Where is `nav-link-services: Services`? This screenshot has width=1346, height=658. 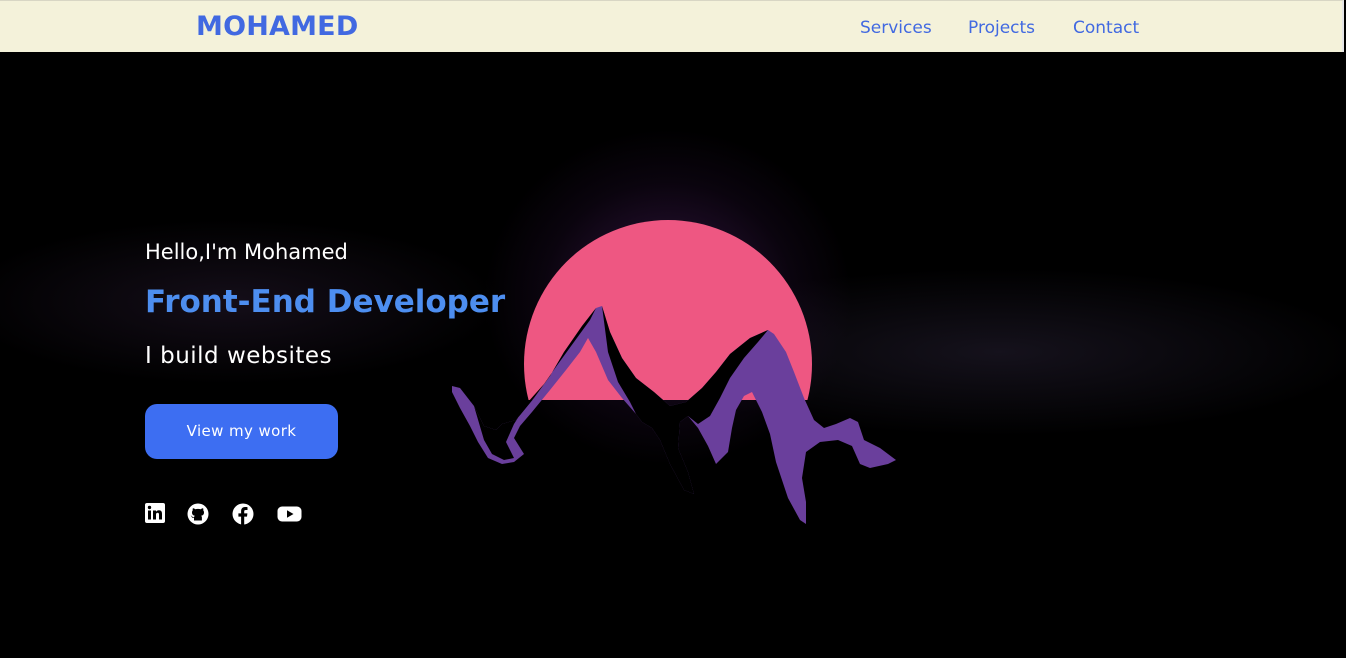 nav-link-services: Services is located at coordinates (896, 28).